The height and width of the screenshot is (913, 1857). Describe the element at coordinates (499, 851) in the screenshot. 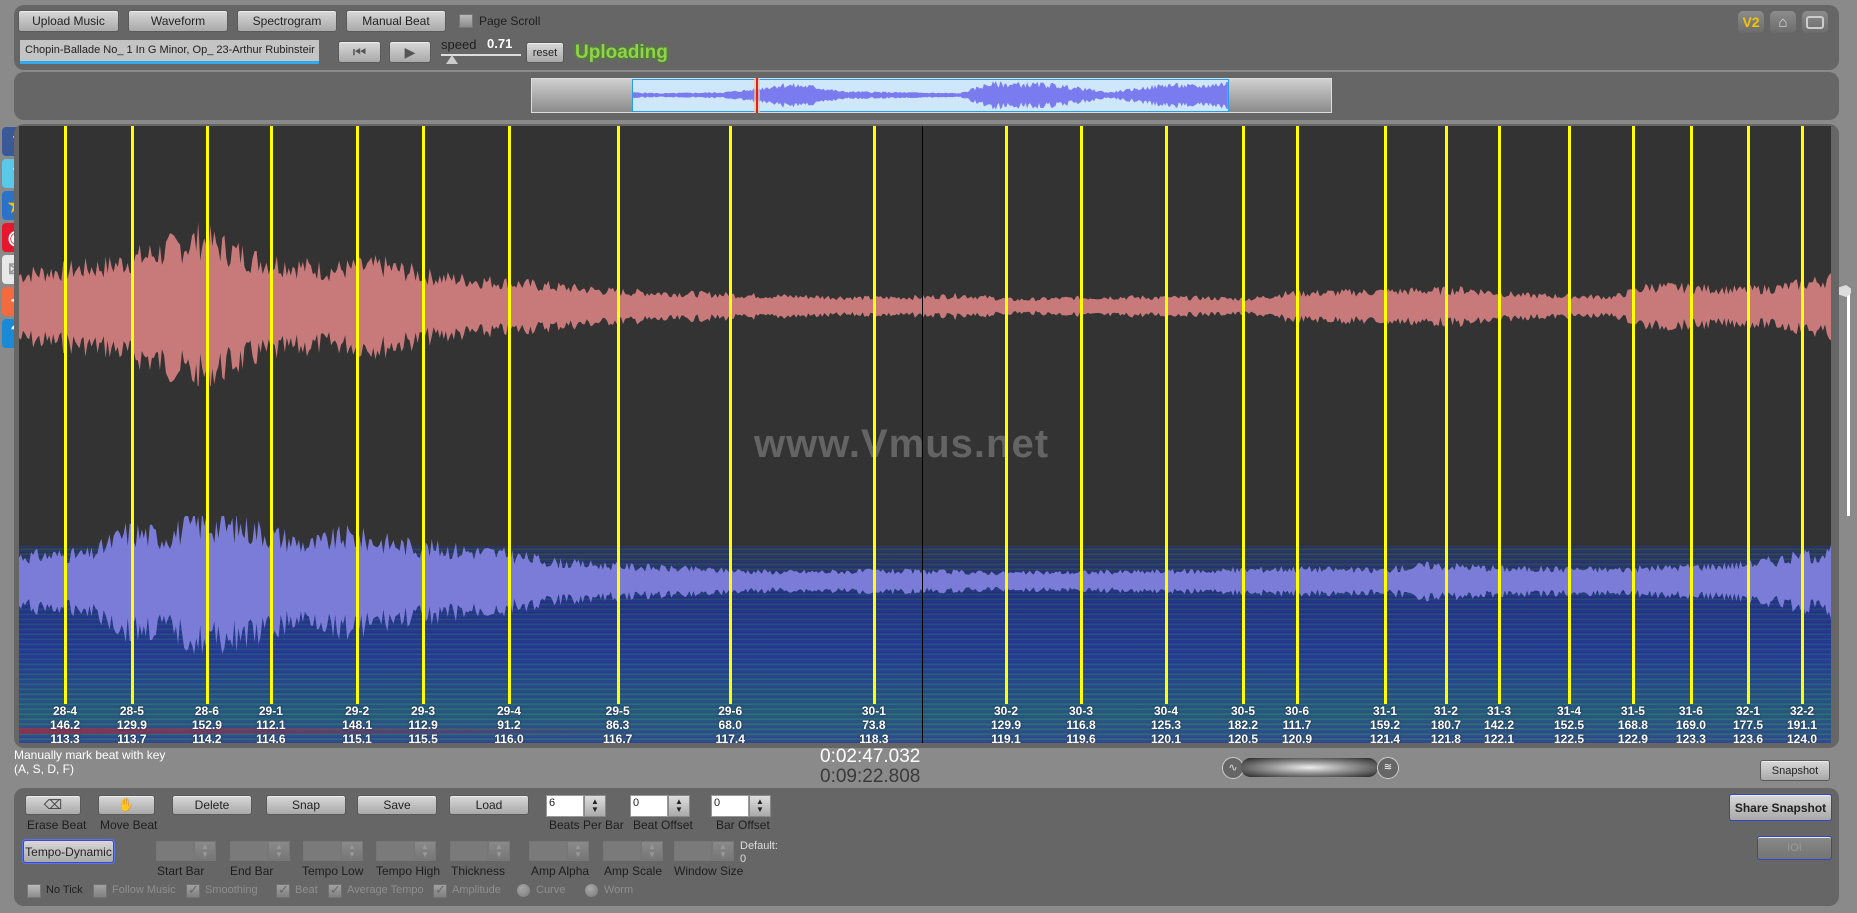

I see `thickness-arrows: ▲ ▼` at that location.